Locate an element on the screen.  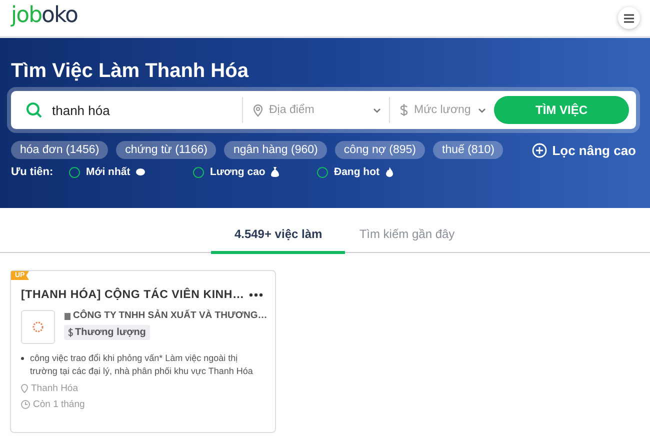
tab: Tìm kiếm gần đây is located at coordinates (407, 240).